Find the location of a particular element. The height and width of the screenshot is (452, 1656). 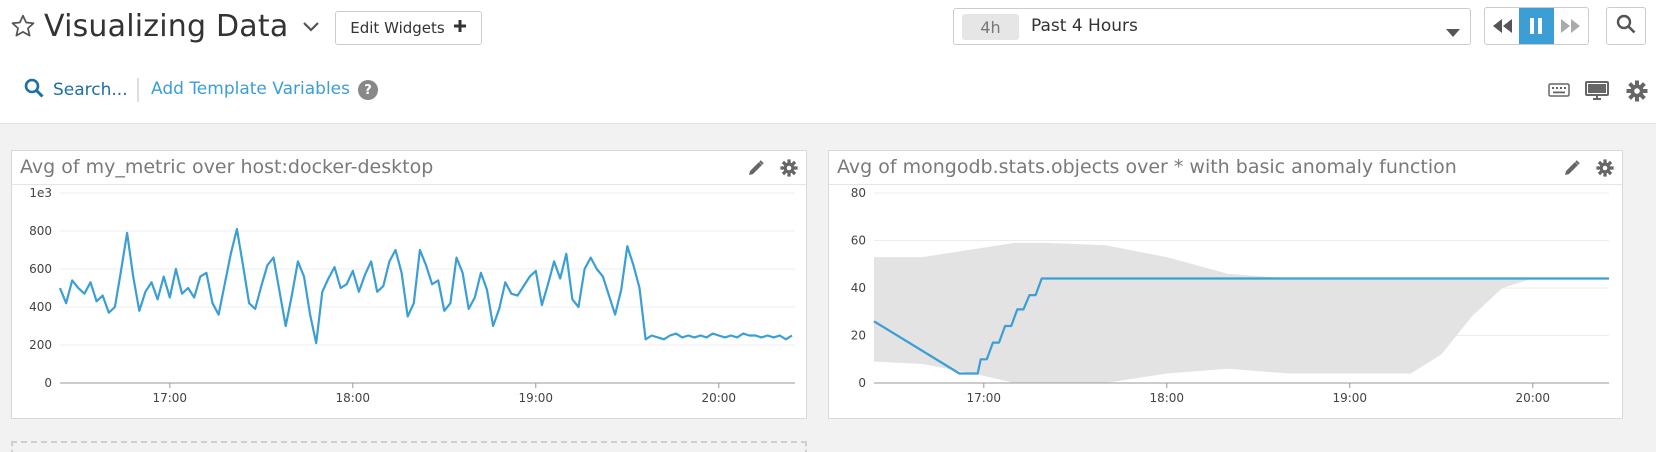

playback-controls is located at coordinates (1536, 26).